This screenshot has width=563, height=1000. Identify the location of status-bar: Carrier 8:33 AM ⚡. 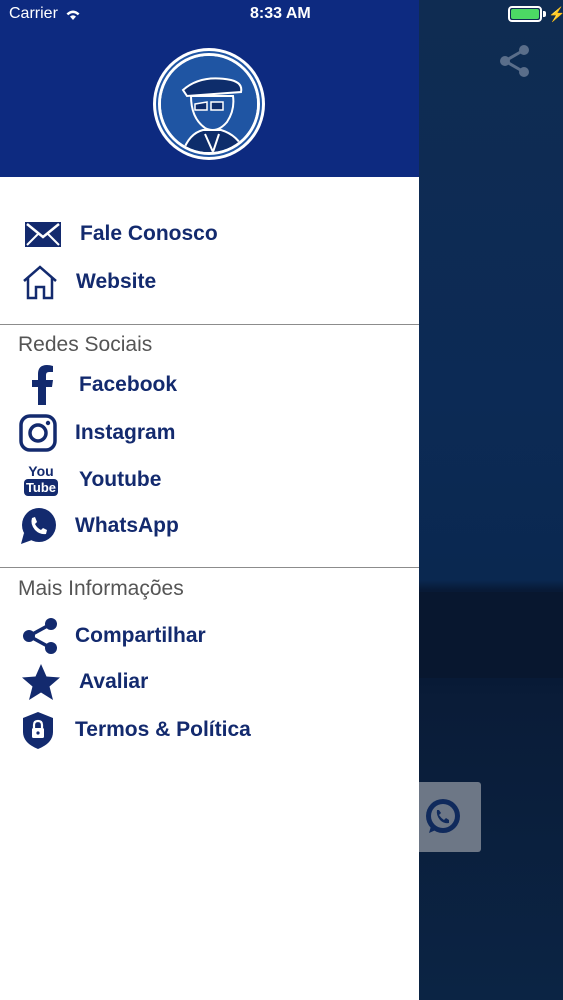
(281, 15).